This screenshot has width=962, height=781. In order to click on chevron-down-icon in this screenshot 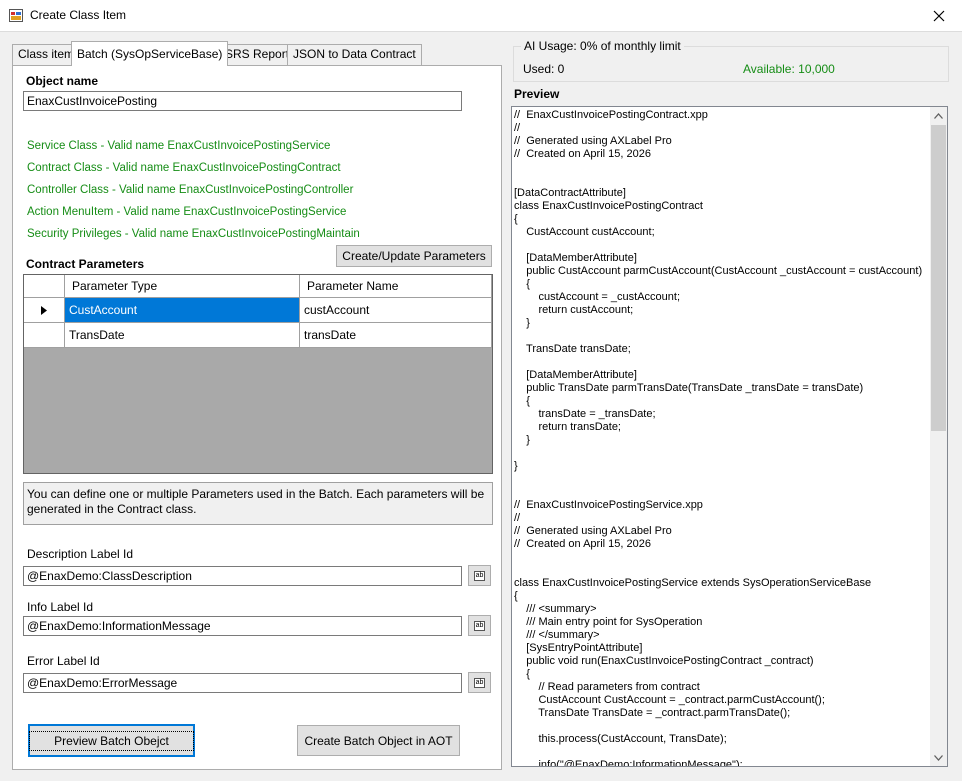, I will do `click(938, 757)`.